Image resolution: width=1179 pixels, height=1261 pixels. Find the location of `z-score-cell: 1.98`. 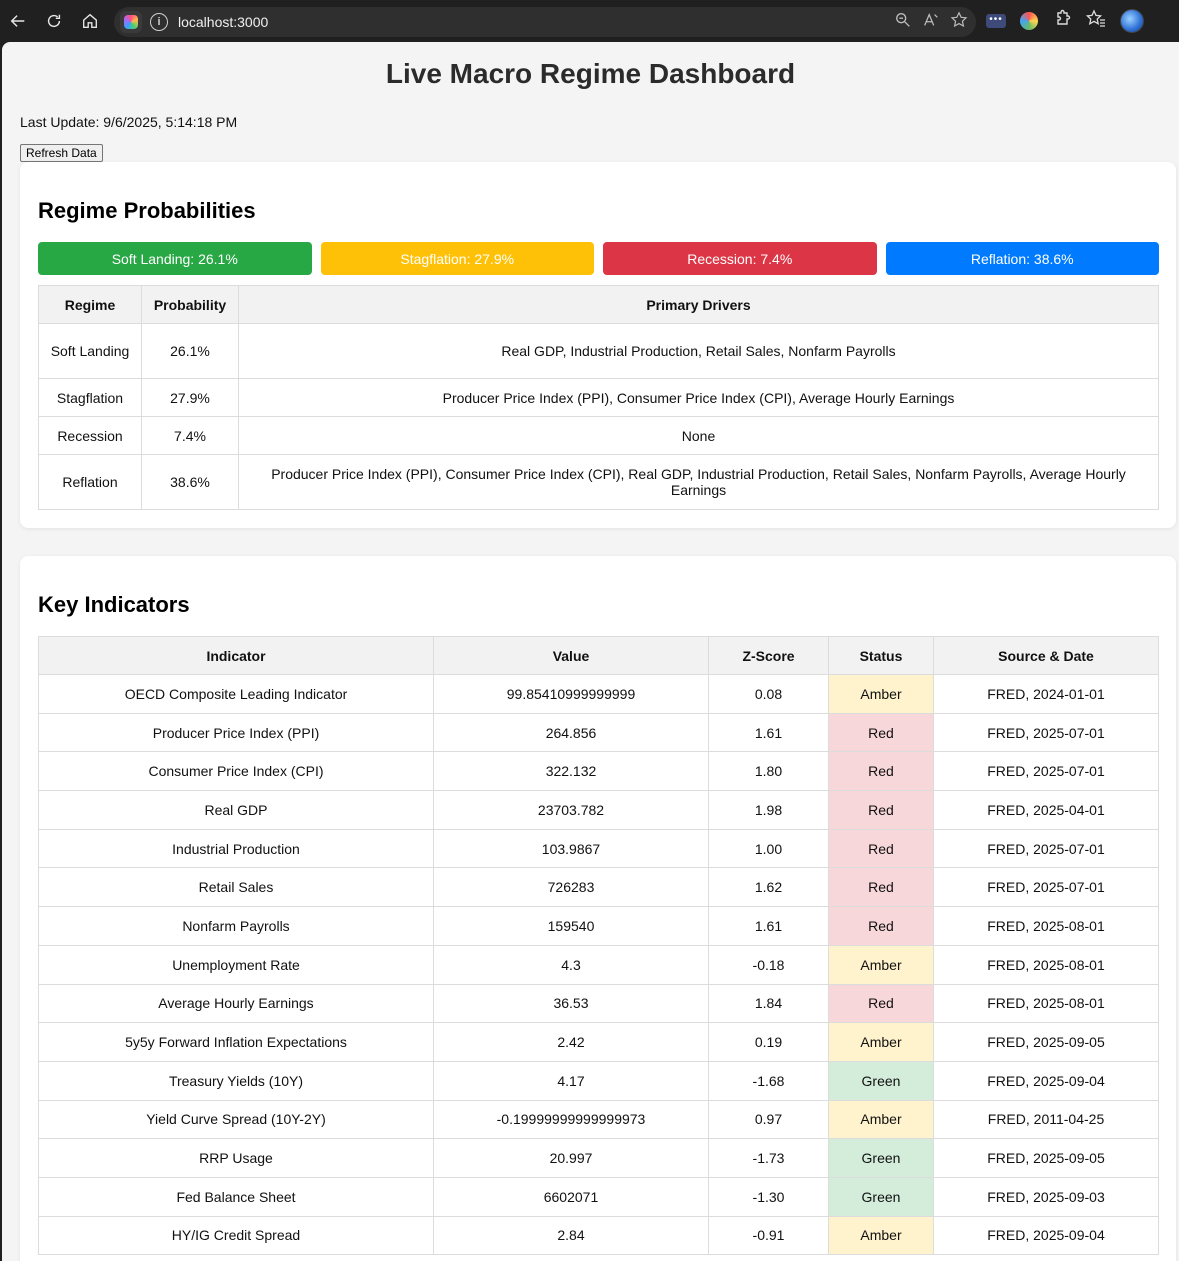

z-score-cell: 1.98 is located at coordinates (768, 810).